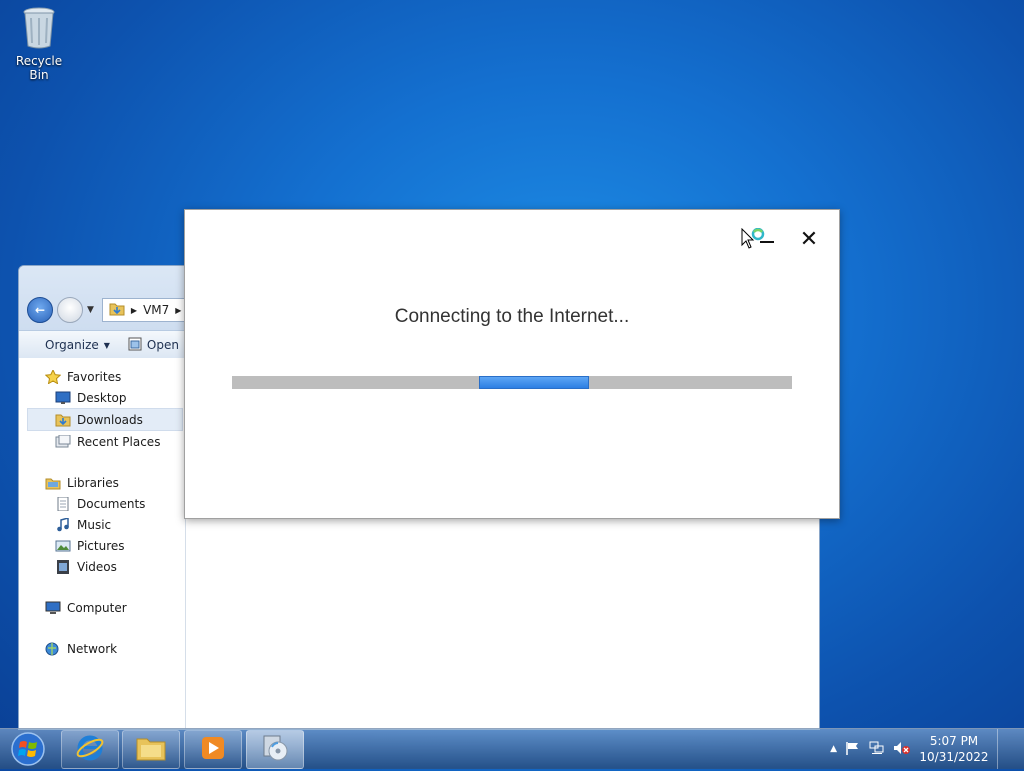  Describe the element at coordinates (39, 28) in the screenshot. I see `recycle-bin-icon` at that location.